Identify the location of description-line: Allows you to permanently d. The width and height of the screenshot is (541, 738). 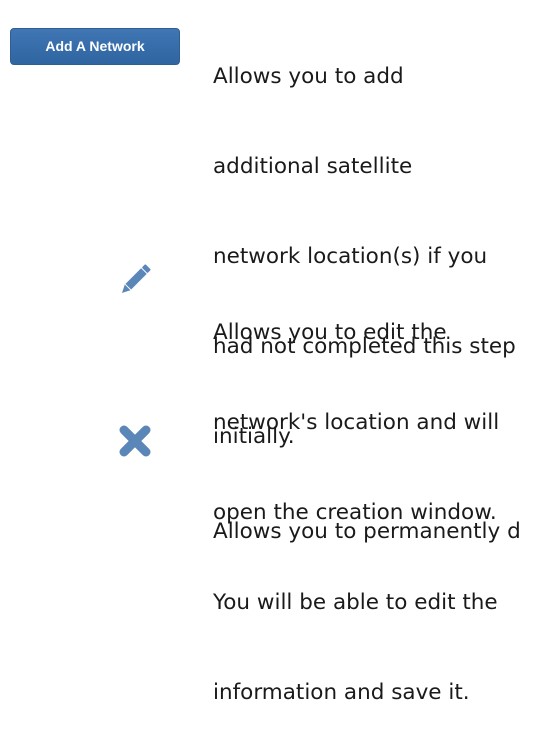
(367, 531).